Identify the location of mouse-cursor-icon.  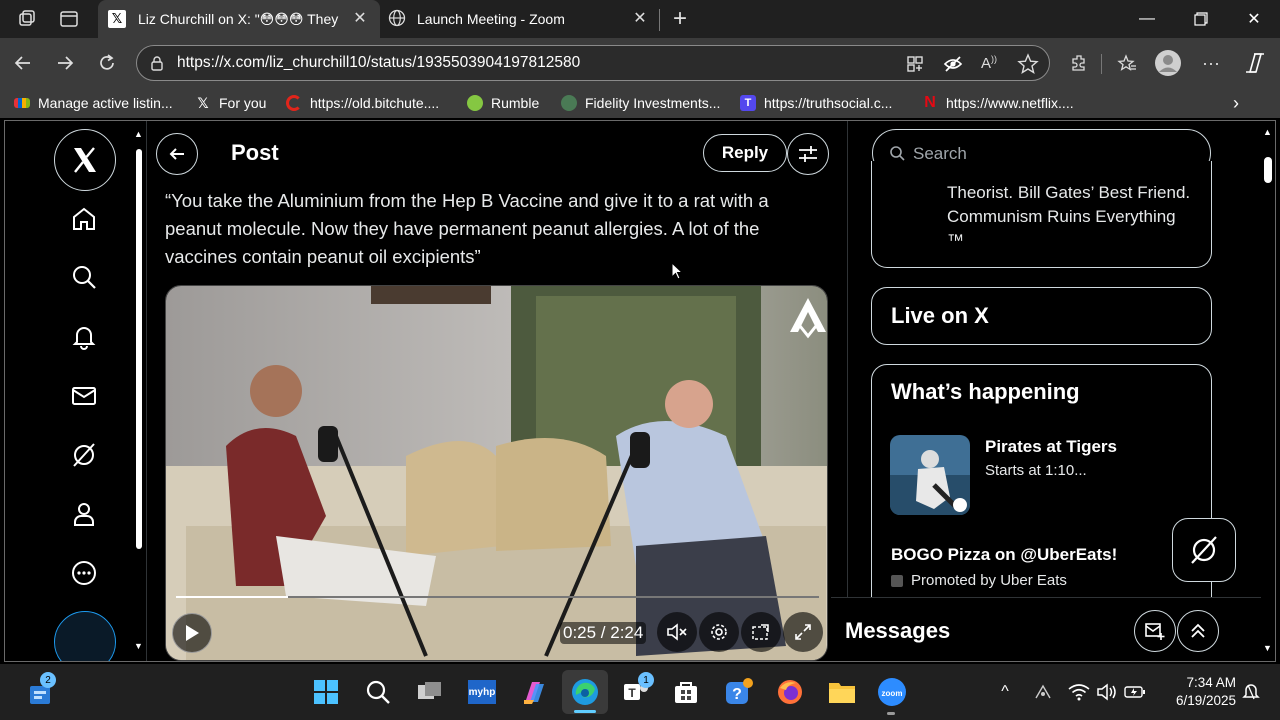
(677, 273).